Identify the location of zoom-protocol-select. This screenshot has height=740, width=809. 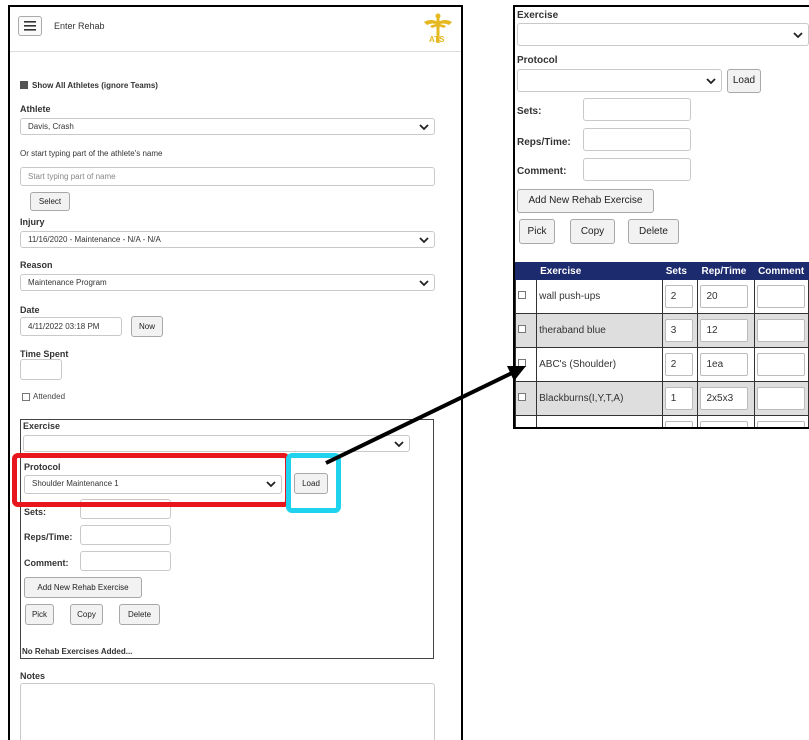
(619, 80).